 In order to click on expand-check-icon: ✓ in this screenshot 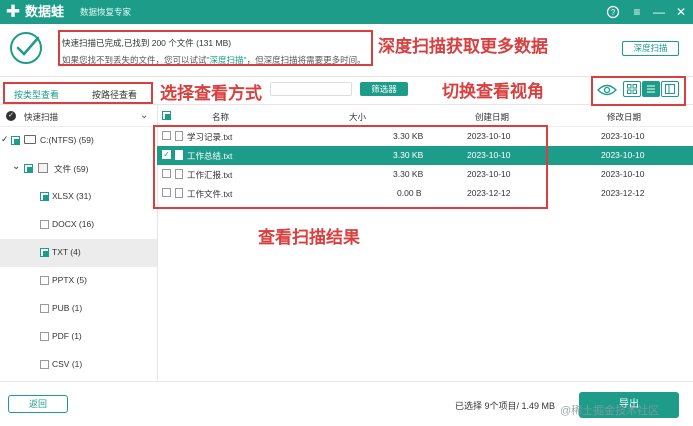, I will do `click(5, 139)`.